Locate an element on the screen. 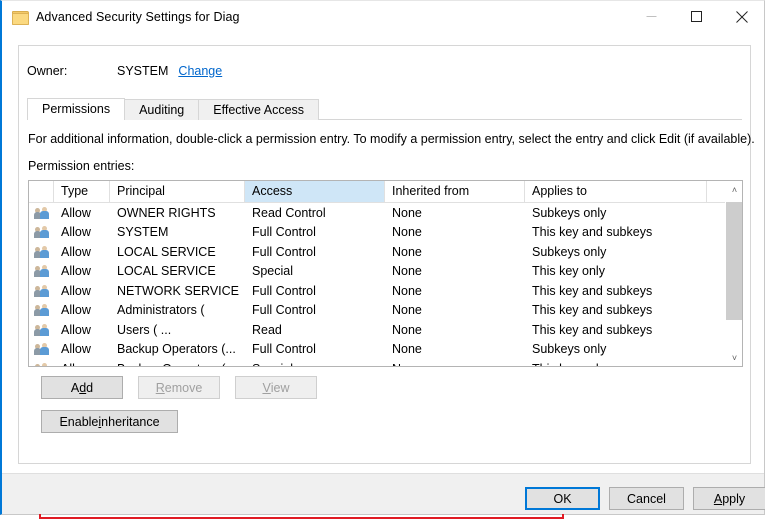 The width and height of the screenshot is (765, 519). change-owner-link-rest: hange is located at coordinates (205, 71).